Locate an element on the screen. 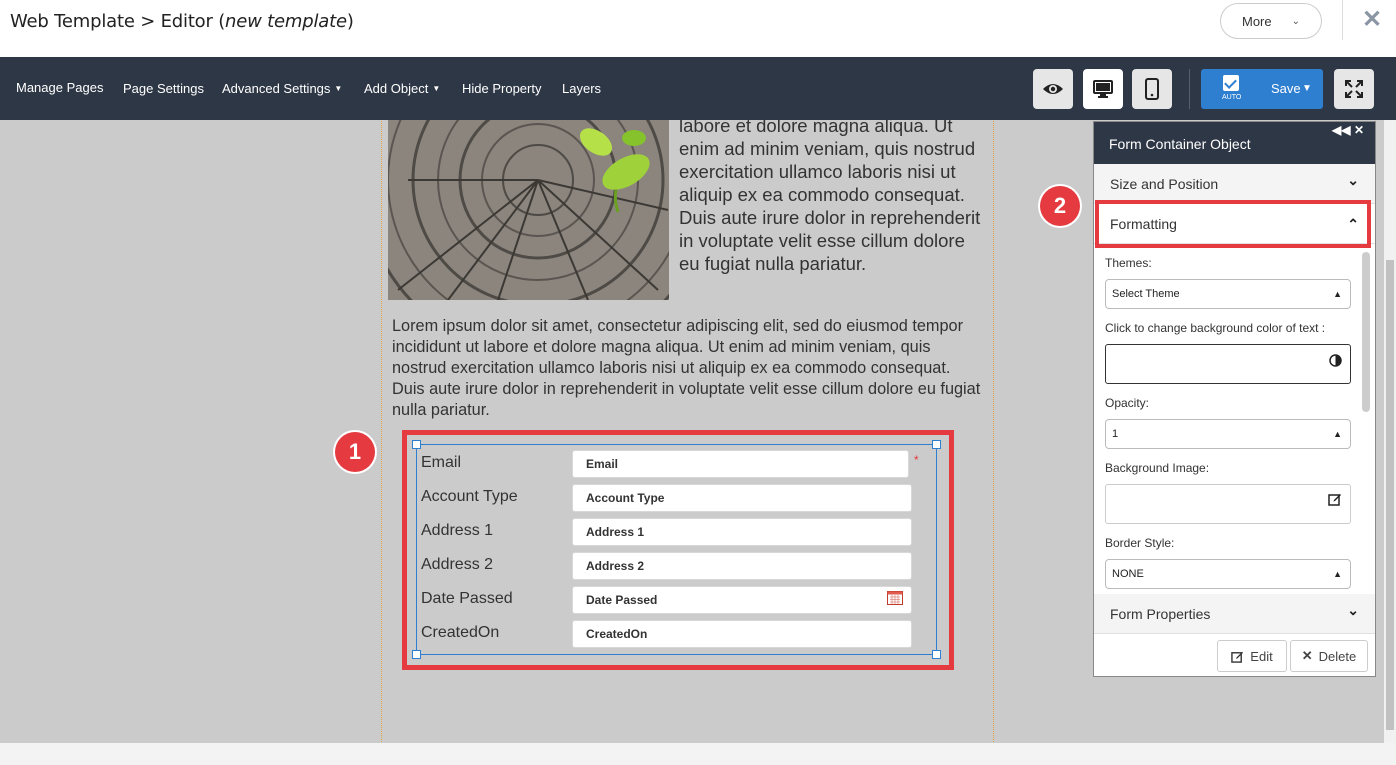  resize-handle-nw is located at coordinates (416, 444).